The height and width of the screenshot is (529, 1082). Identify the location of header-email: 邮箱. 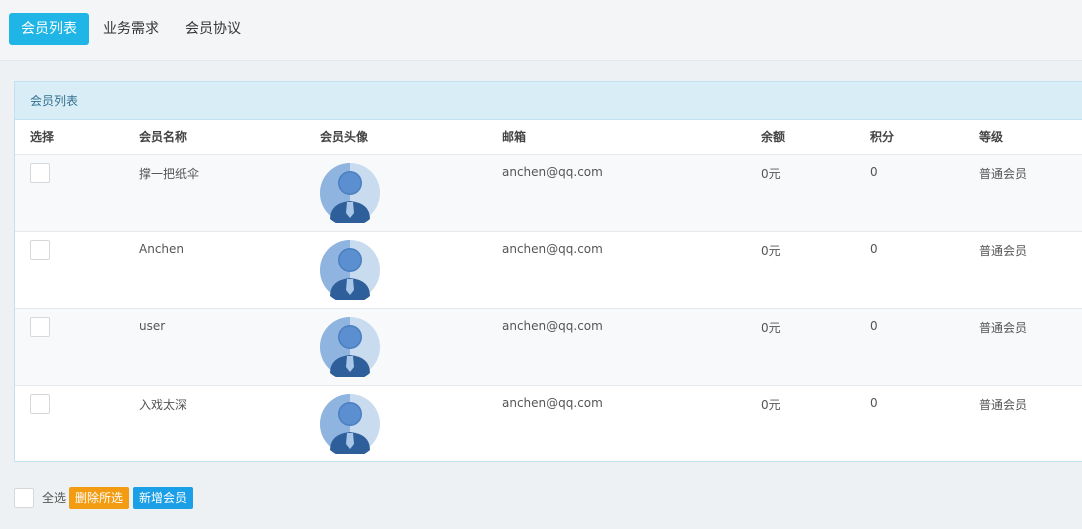
(616, 137).